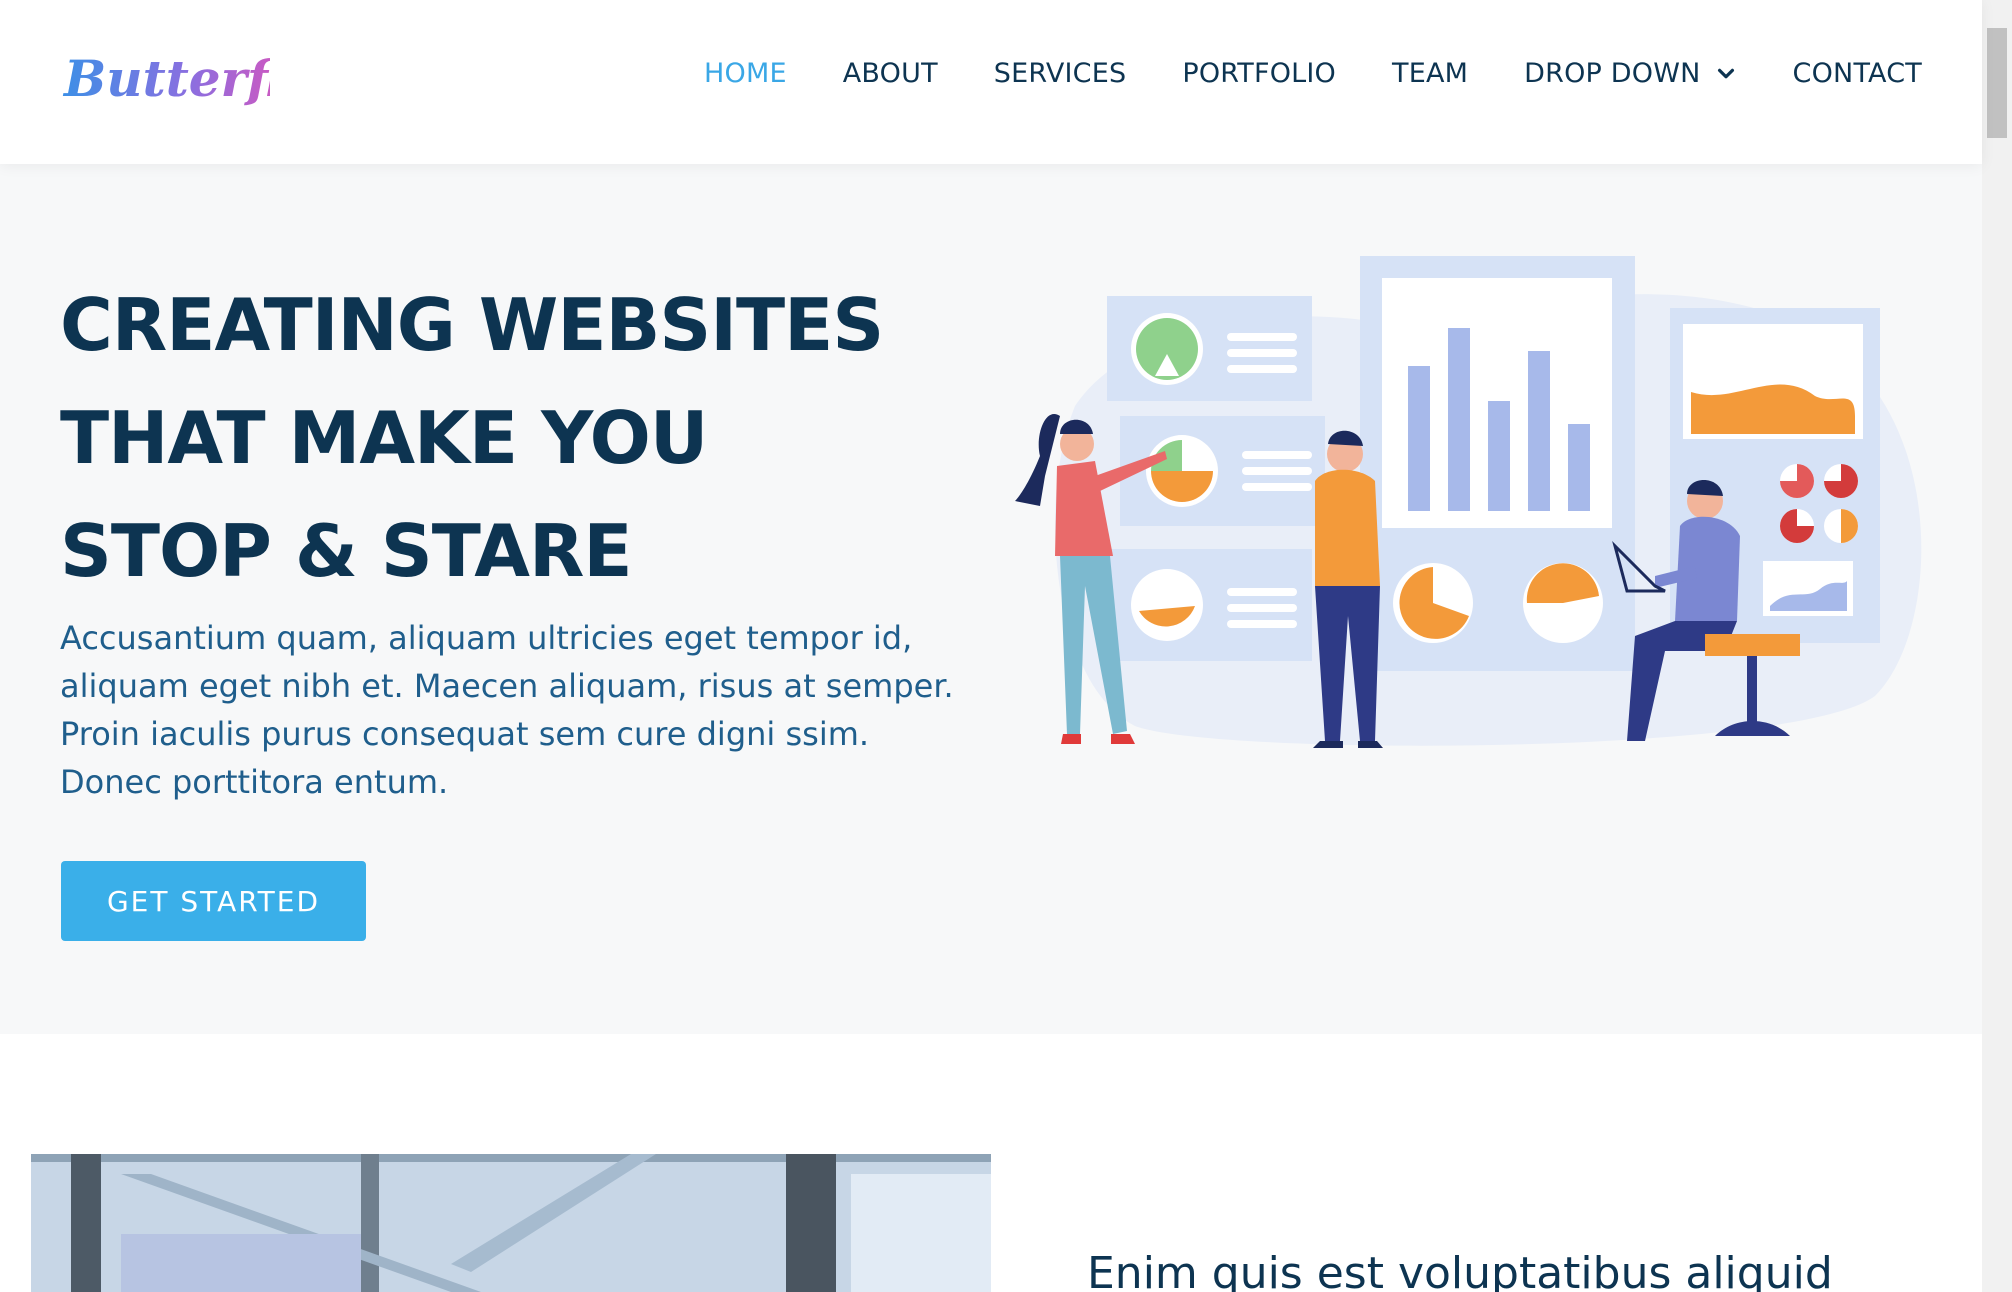 The width and height of the screenshot is (2012, 1292). I want to click on nav-dropdown-label: DROP DOWN, so click(1612, 73).